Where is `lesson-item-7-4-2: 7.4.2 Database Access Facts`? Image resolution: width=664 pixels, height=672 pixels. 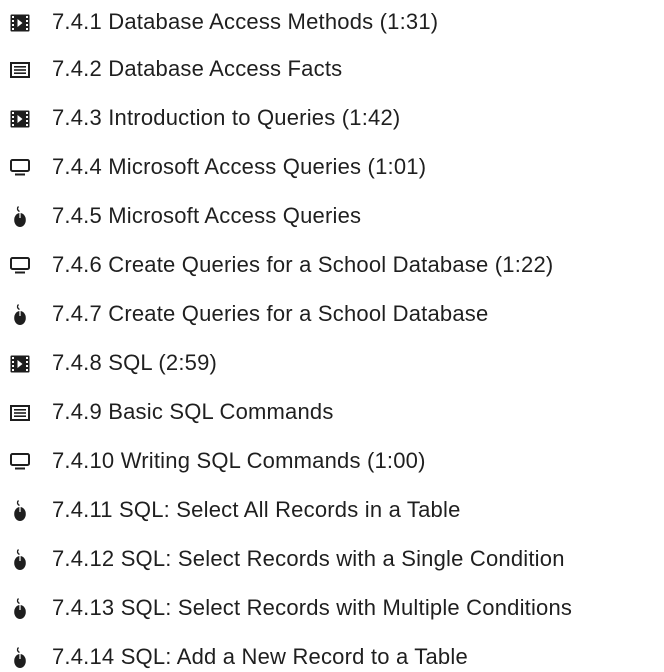
lesson-item-7-4-2: 7.4.2 Database Access Facts is located at coordinates (332, 70).